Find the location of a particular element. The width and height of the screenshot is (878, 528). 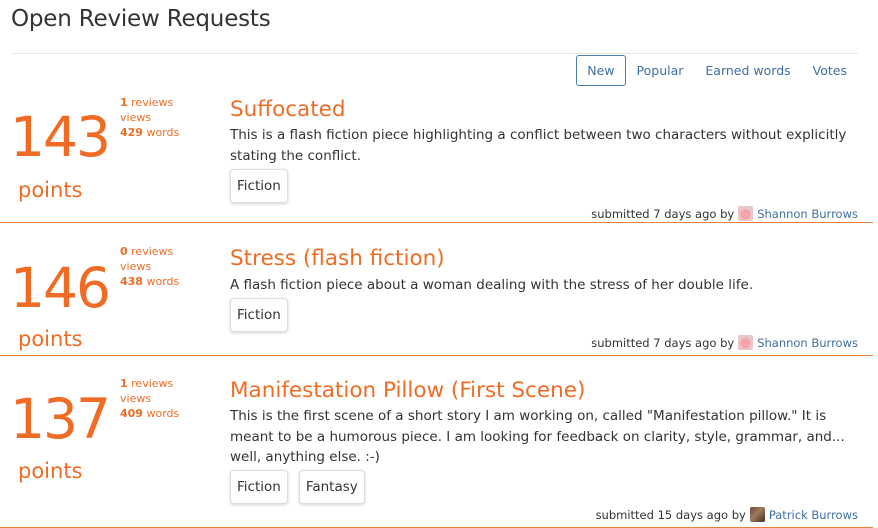

sort-tab-votes: Votes is located at coordinates (830, 70).